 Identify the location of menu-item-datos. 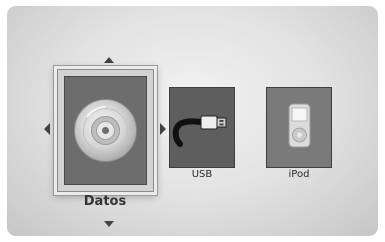
(105, 130).